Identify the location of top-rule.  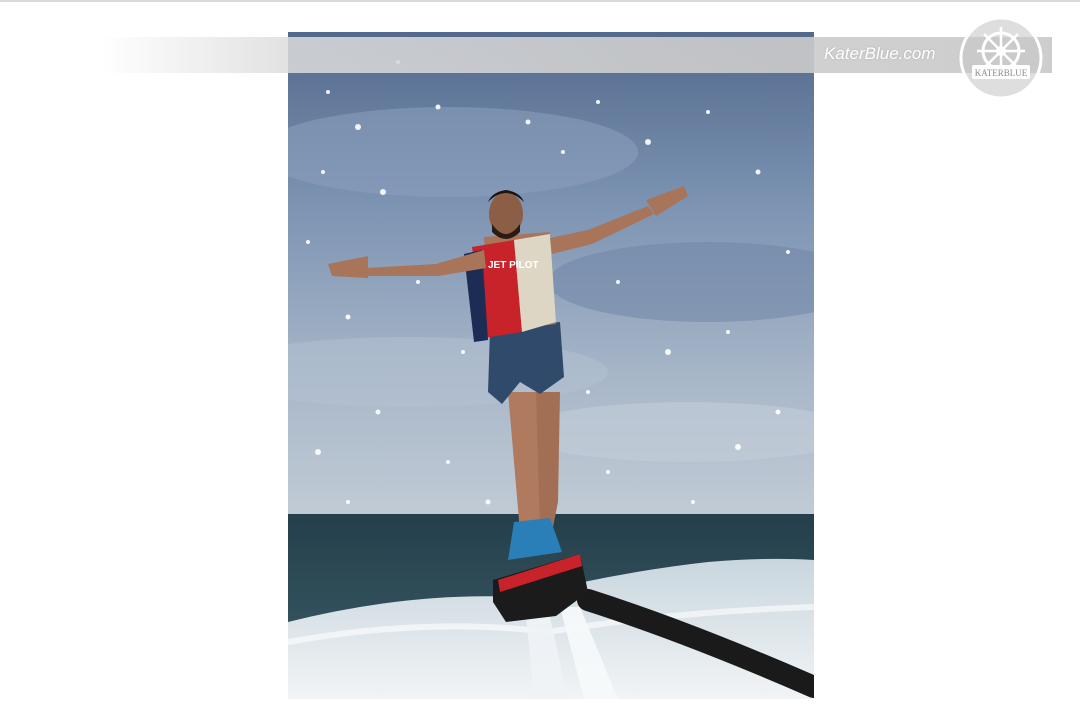
(540, 1).